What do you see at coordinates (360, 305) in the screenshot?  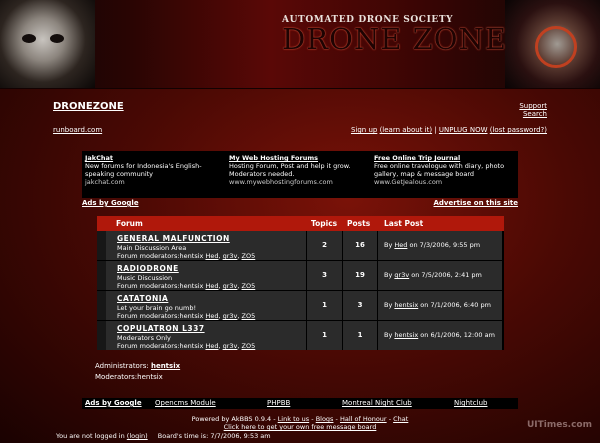 I see `post-count: 3` at bounding box center [360, 305].